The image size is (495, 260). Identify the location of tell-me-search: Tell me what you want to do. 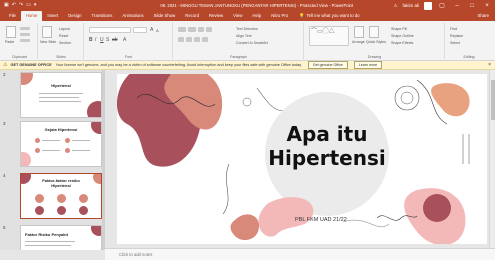
(333, 16).